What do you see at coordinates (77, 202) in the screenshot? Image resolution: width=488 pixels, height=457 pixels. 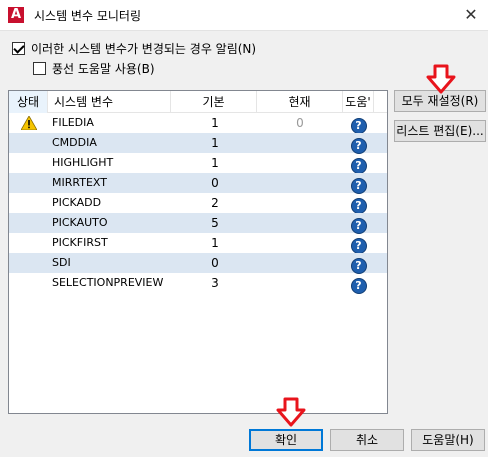 I see `variable-name: PICKADD` at bounding box center [77, 202].